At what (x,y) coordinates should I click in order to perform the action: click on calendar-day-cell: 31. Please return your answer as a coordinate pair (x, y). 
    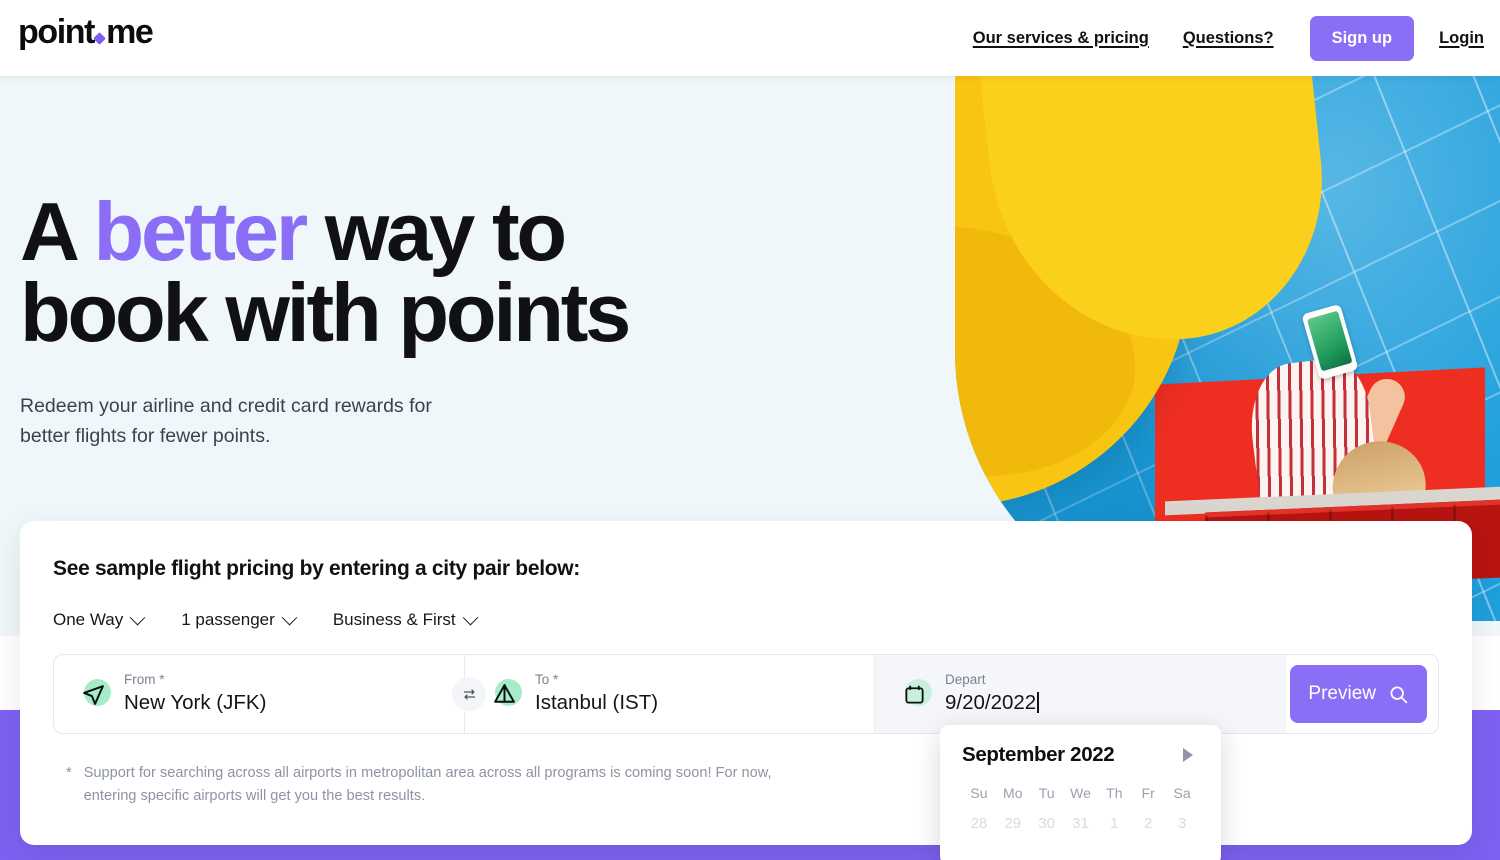
    Looking at the image, I should click on (1081, 823).